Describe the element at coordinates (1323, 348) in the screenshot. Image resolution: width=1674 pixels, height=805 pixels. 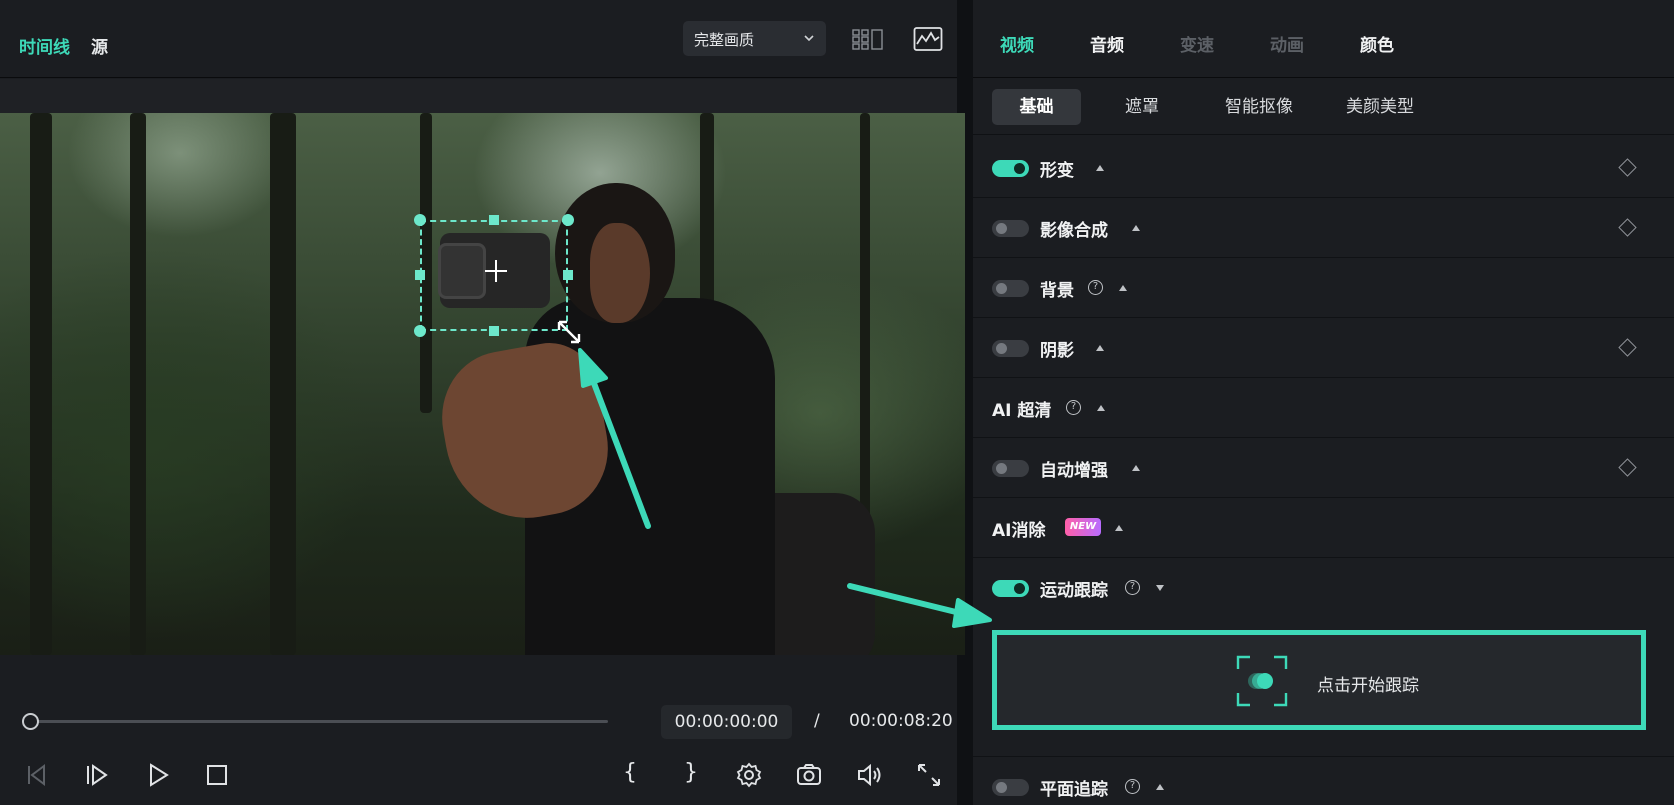
I see `section-shadow: 阴影` at that location.